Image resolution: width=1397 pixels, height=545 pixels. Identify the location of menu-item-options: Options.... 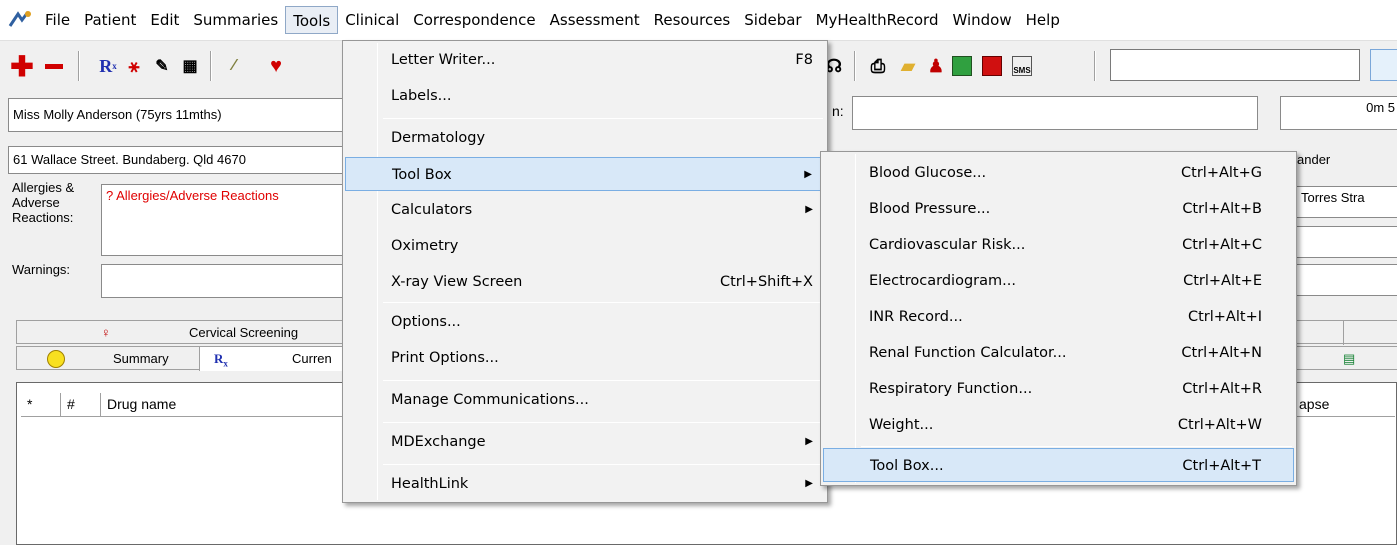
(585, 322).